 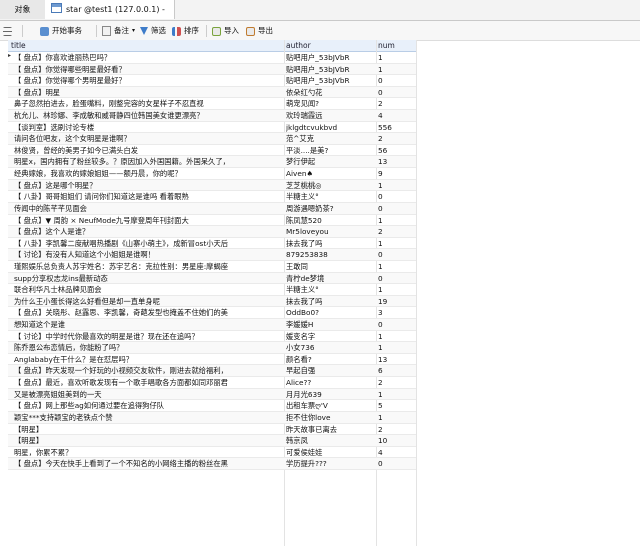 What do you see at coordinates (330, 336) in the screenshot?
I see `cell-author: 媛变名字` at bounding box center [330, 336].